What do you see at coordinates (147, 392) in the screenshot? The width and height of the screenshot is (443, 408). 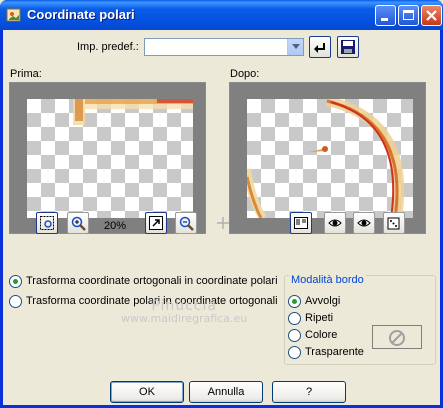 I see `ok-button: OK` at bounding box center [147, 392].